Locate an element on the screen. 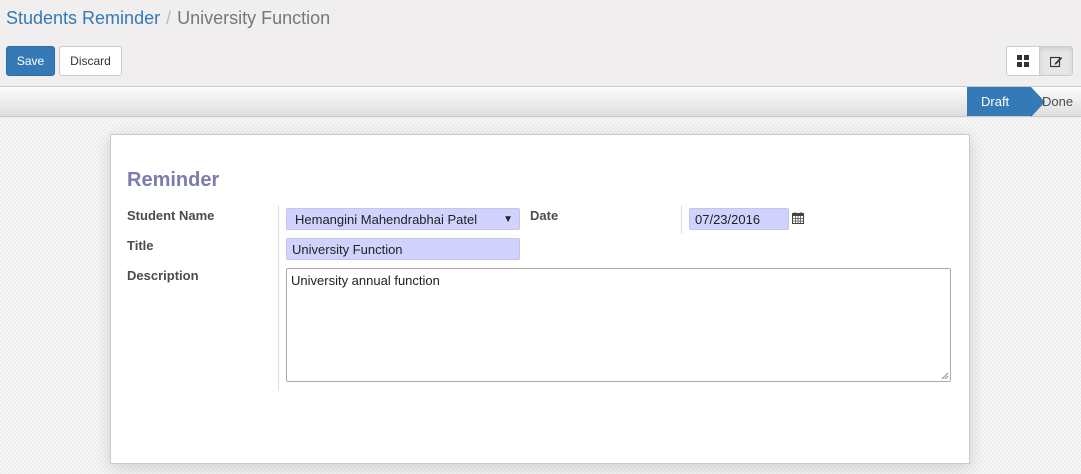  date-separator is located at coordinates (681, 219).